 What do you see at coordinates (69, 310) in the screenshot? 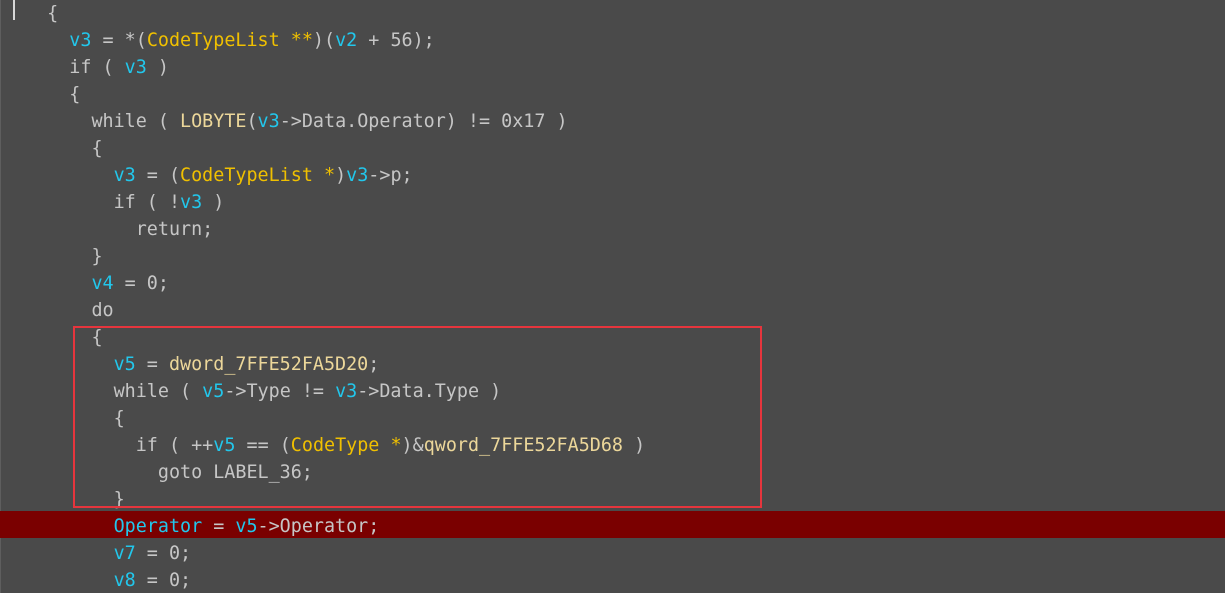
I see `code-line: do` at bounding box center [69, 310].